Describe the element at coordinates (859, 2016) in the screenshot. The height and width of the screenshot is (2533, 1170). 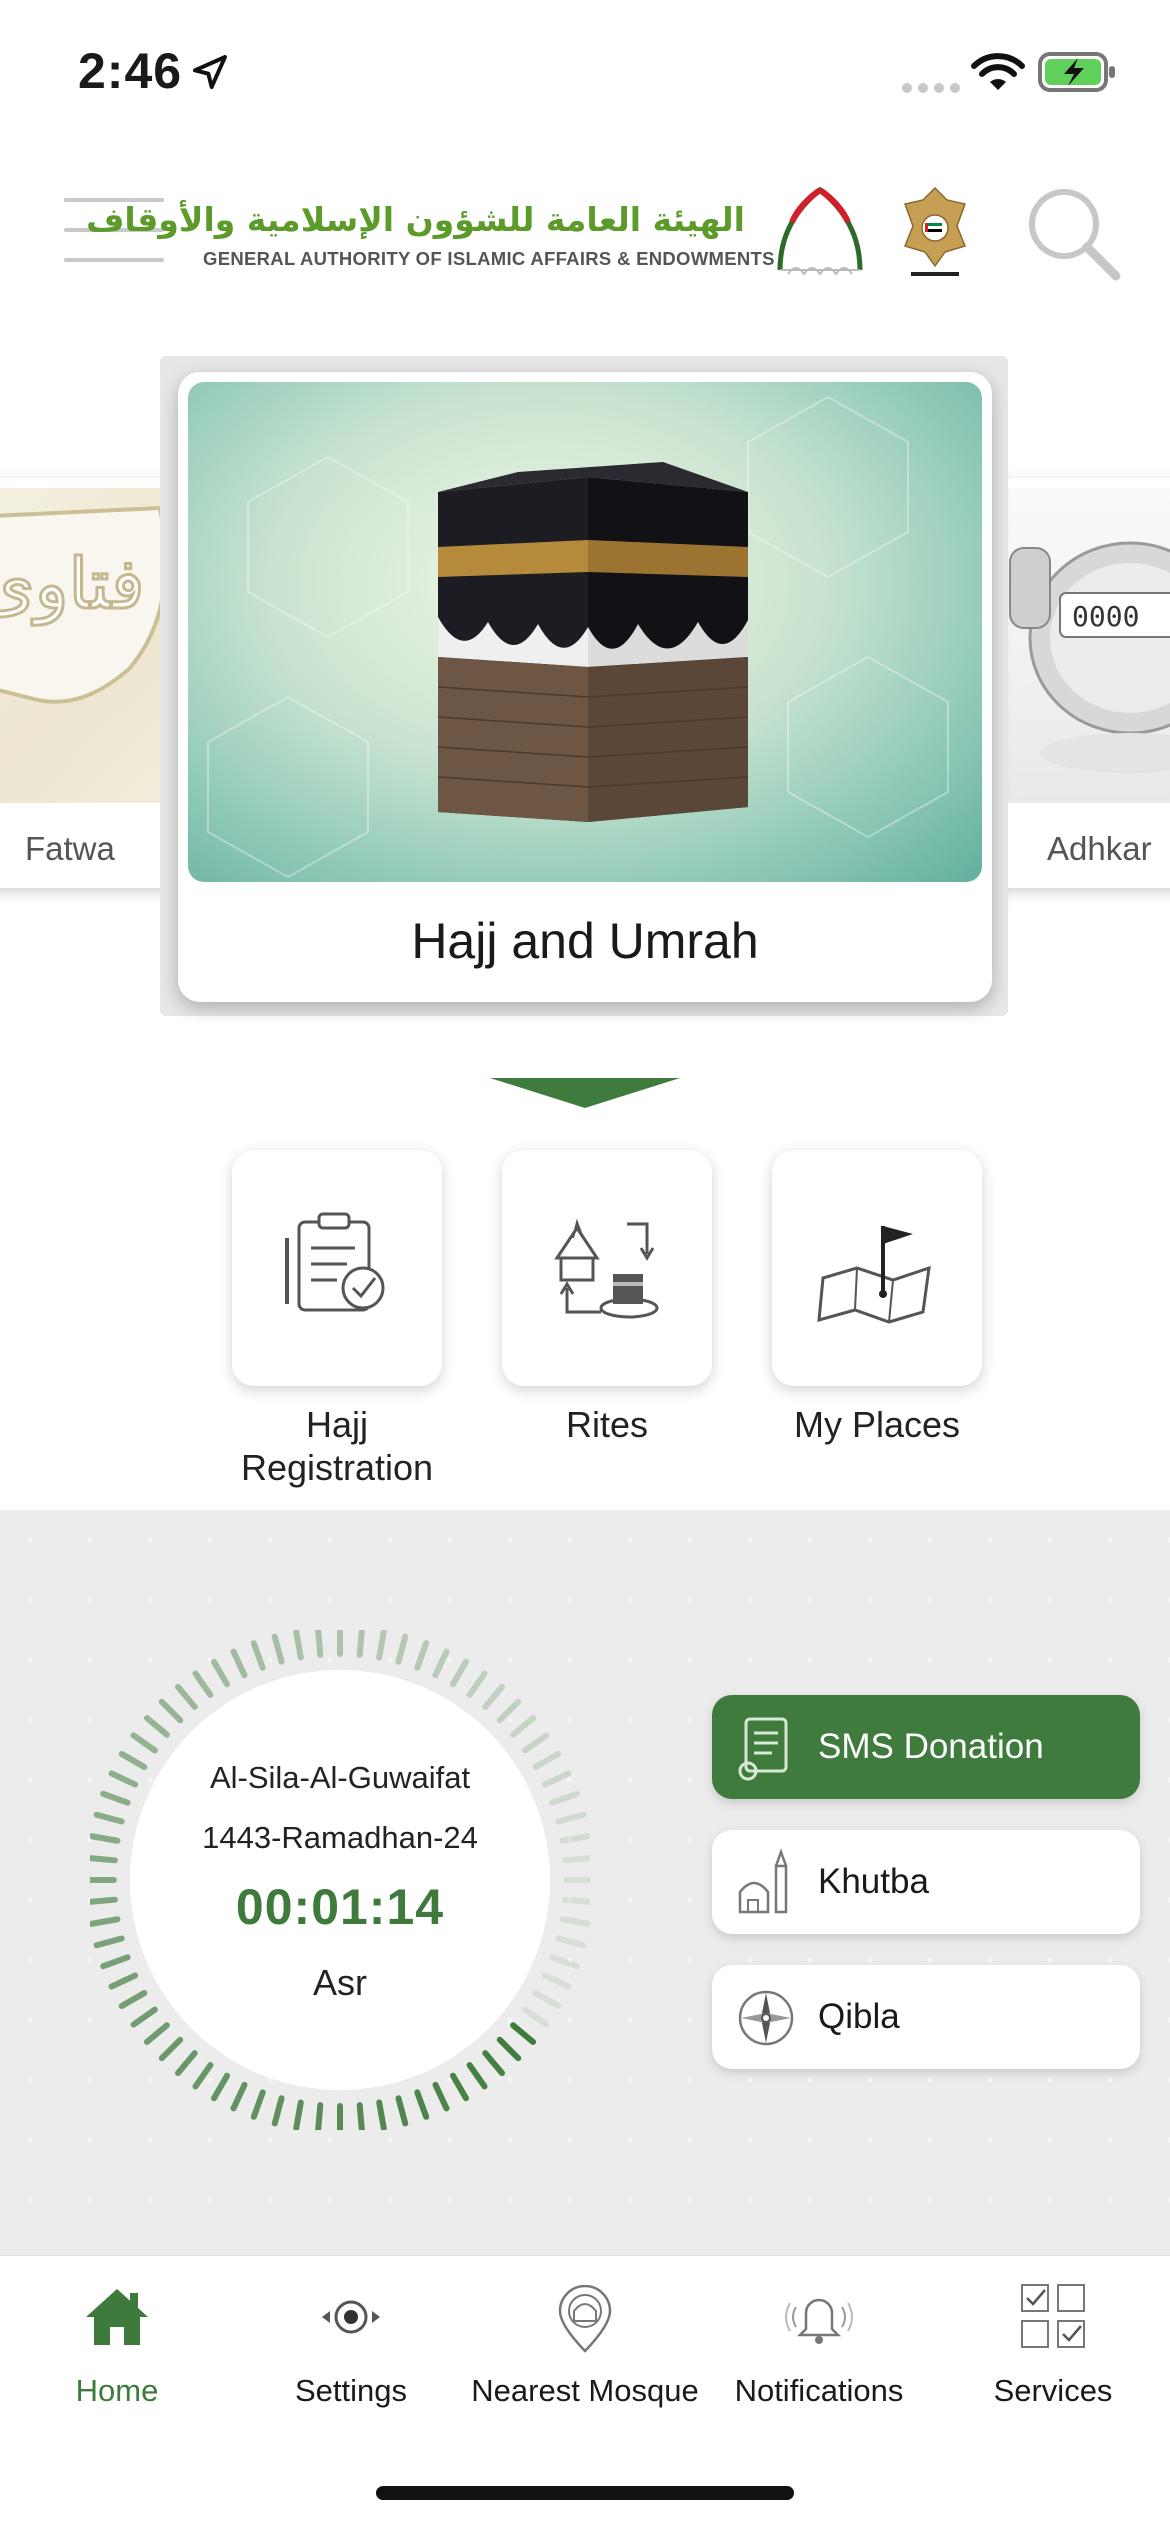
I see `qibla-label: Qibla` at that location.